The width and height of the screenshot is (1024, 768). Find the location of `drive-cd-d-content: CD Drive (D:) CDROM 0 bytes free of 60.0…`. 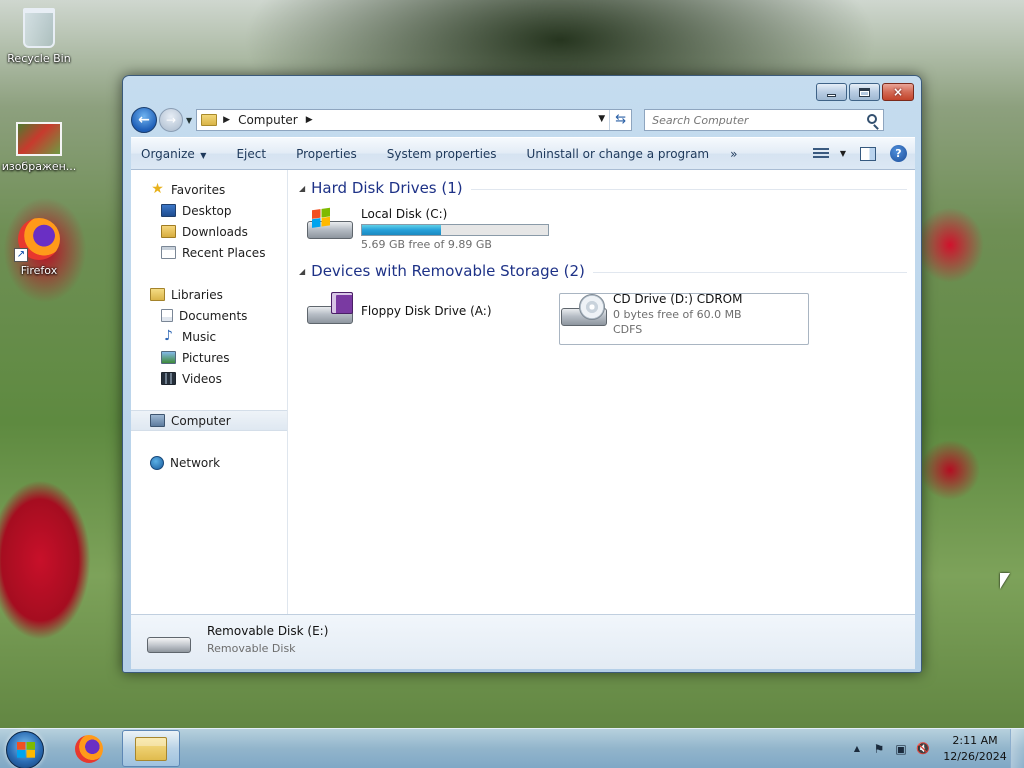

drive-cd-d-content: CD Drive (D:) CDROM 0 bytes free of 60.0… is located at coordinates (651, 314).